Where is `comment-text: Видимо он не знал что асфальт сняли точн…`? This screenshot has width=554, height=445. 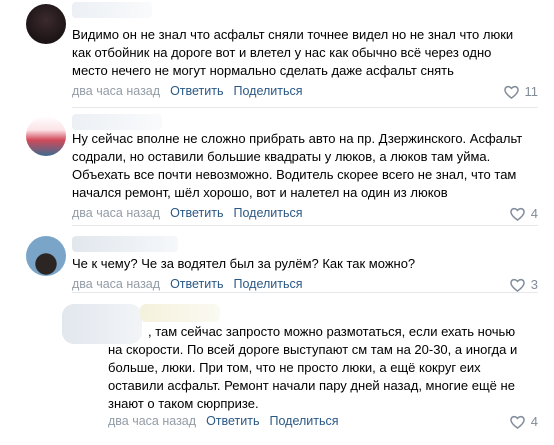
comment-text: Видимо он не знал что асфальт сняли точн… is located at coordinates (293, 52).